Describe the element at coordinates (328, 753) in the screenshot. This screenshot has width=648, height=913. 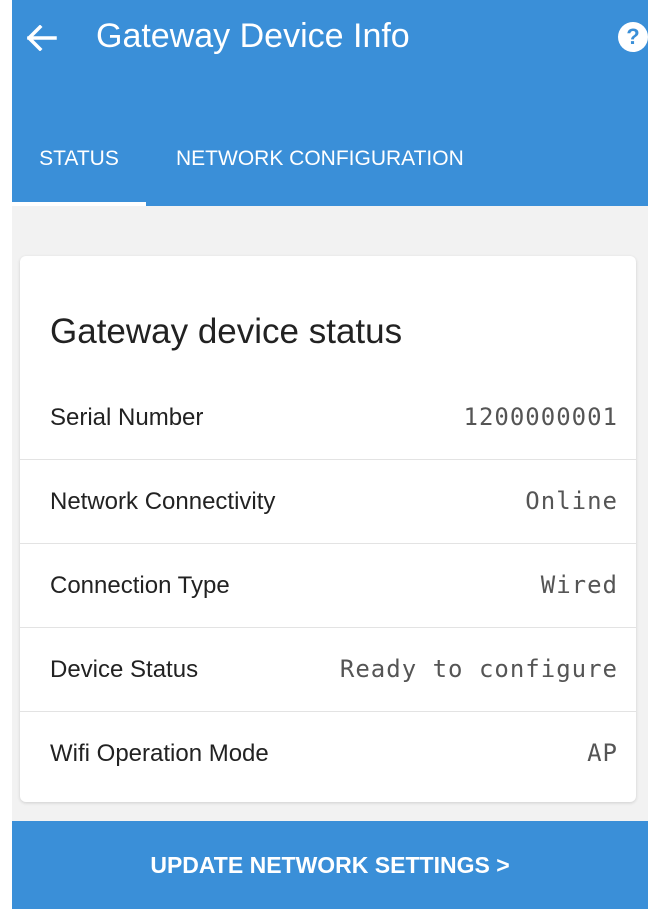
I see `list-item-wifi-operation-mode: Wifi Operation Mode AP` at that location.